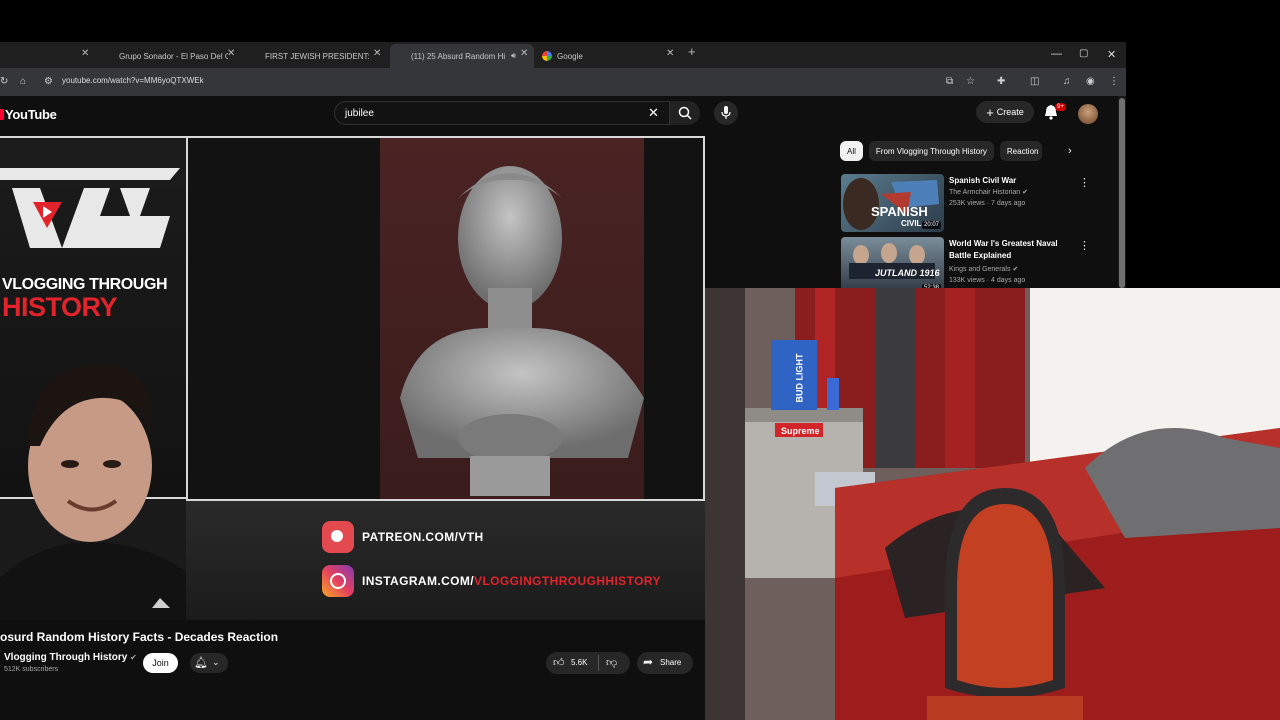 This screenshot has width=1280, height=720. Describe the element at coordinates (931, 151) in the screenshot. I see `chip-from-channel: From Vlogging Through History` at that location.